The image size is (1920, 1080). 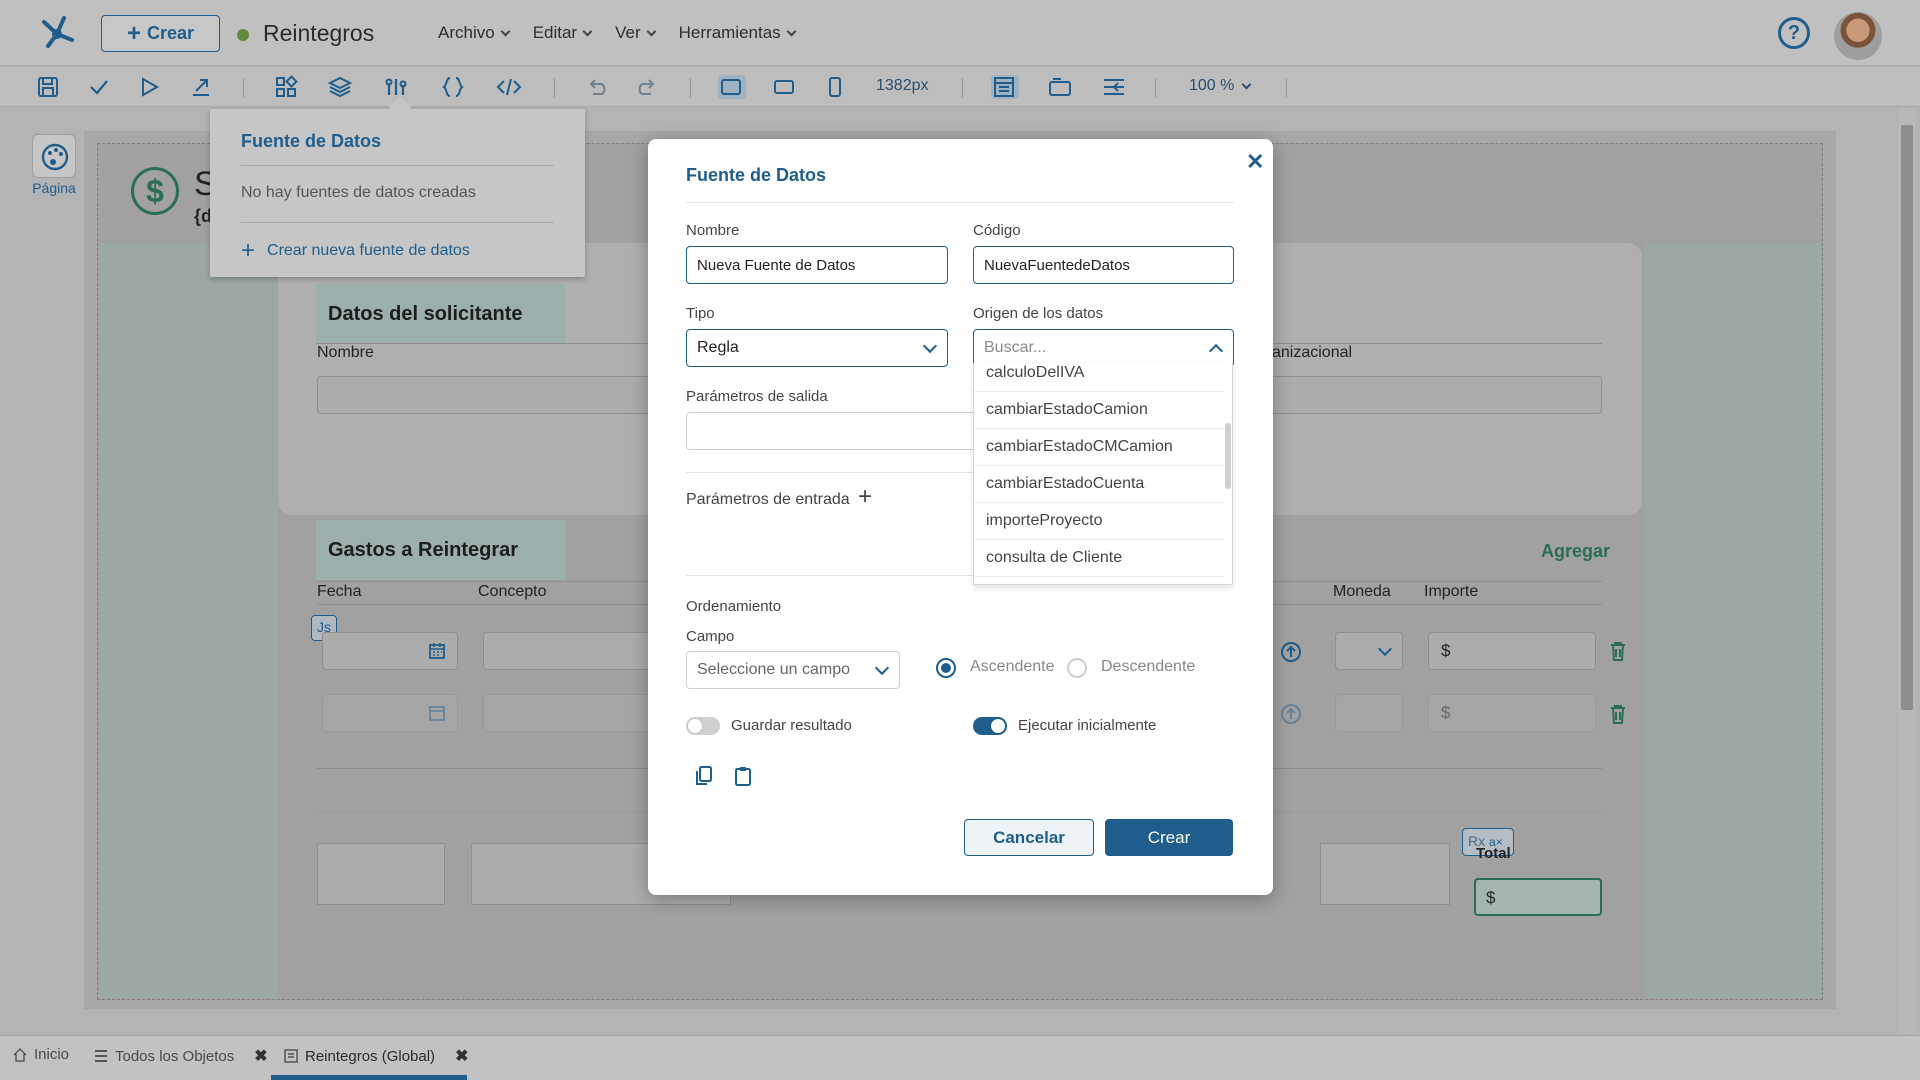 I want to click on components-icon, so click(x=286, y=87).